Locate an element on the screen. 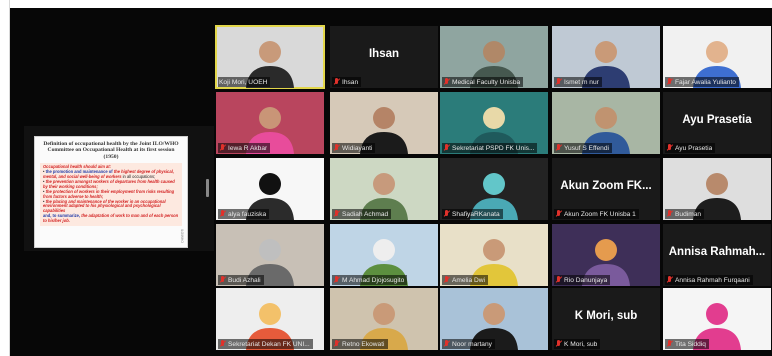  participant-name-plate: Yusuf S Effendi is located at coordinates (583, 148).